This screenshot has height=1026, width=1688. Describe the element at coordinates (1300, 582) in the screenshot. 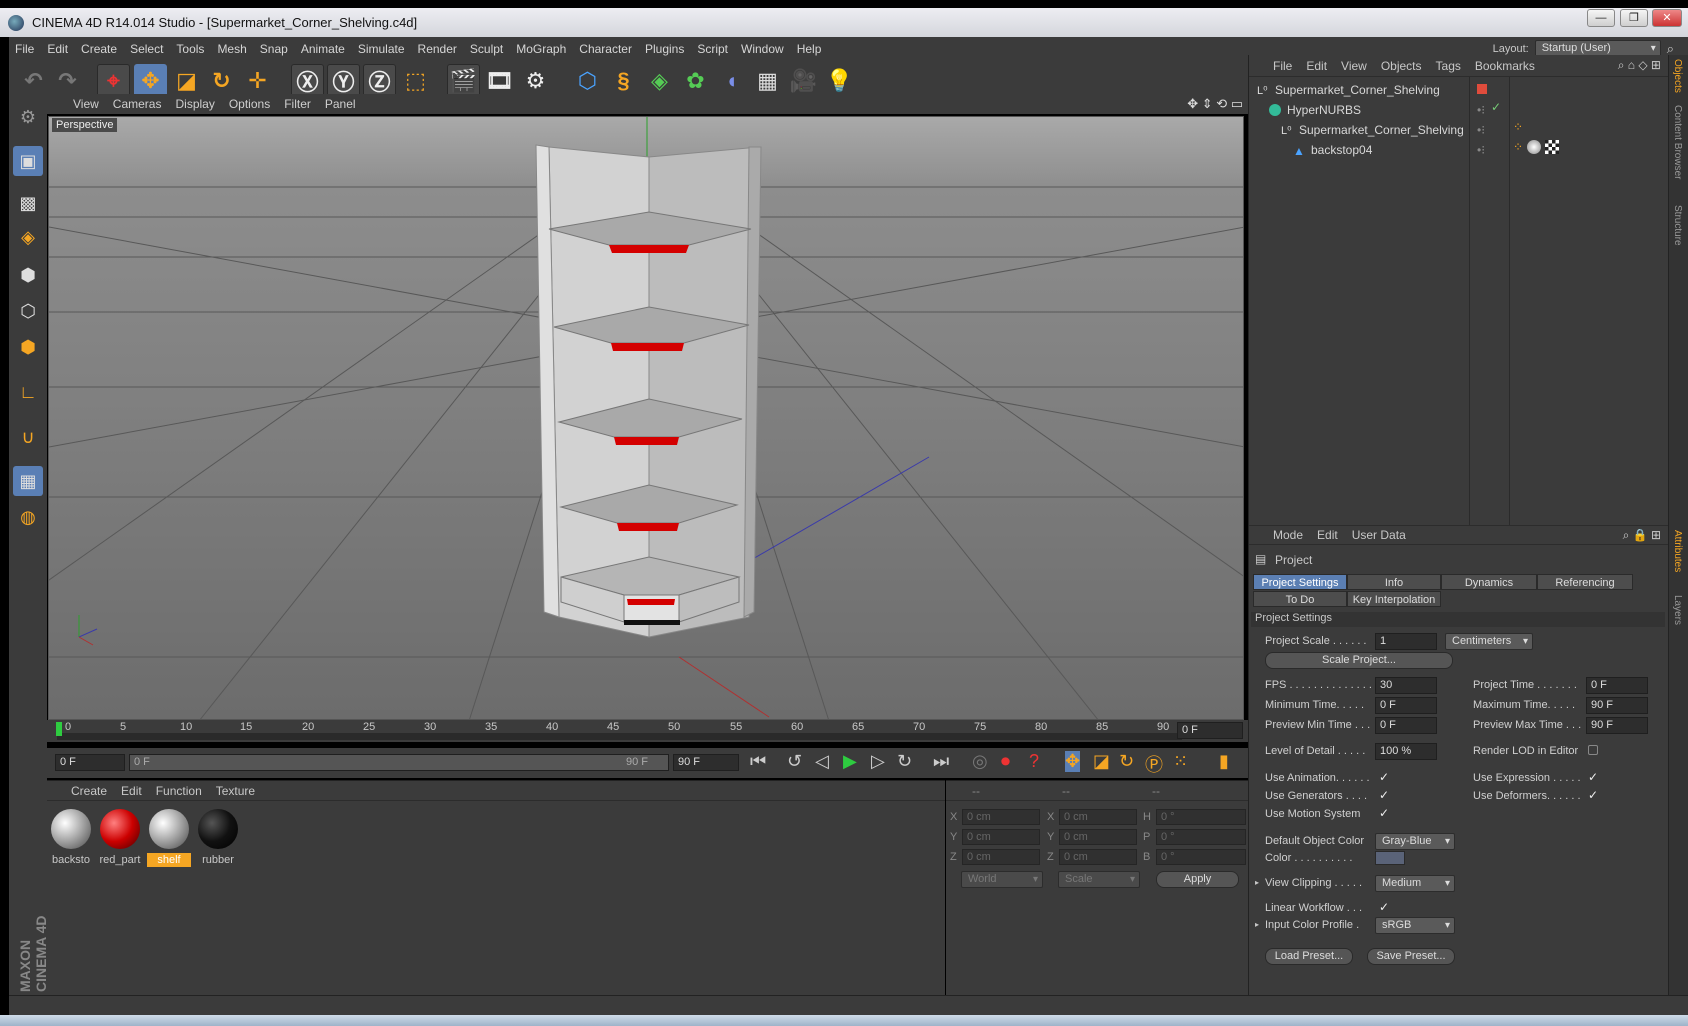

I see `tab-project-settings: Project Settings` at that location.